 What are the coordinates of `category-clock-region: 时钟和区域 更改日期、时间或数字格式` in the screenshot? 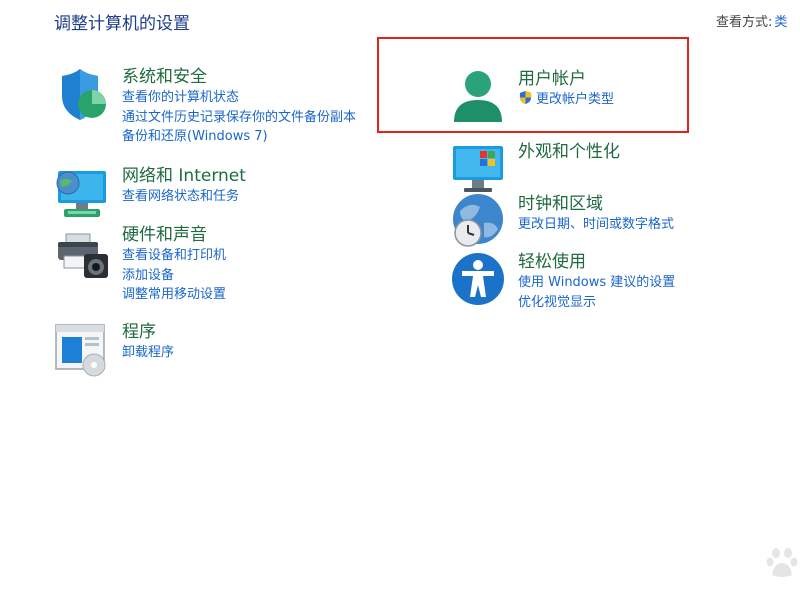 It's located at (600, 221).